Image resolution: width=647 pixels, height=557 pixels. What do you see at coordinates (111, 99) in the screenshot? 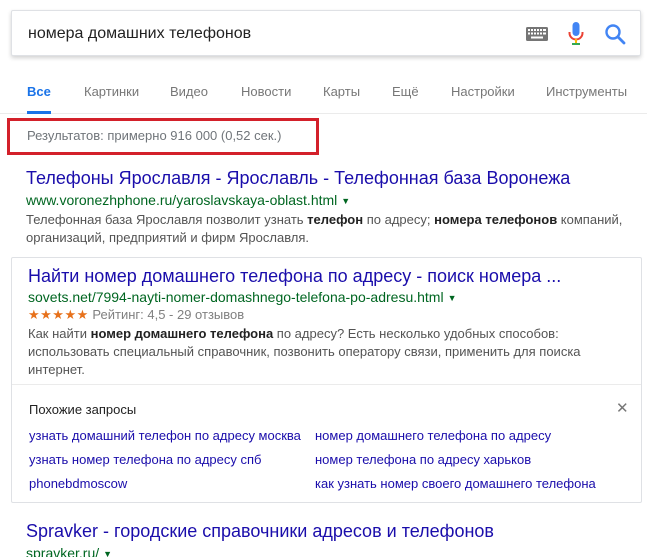
I see `tab-images: Картинки` at bounding box center [111, 99].